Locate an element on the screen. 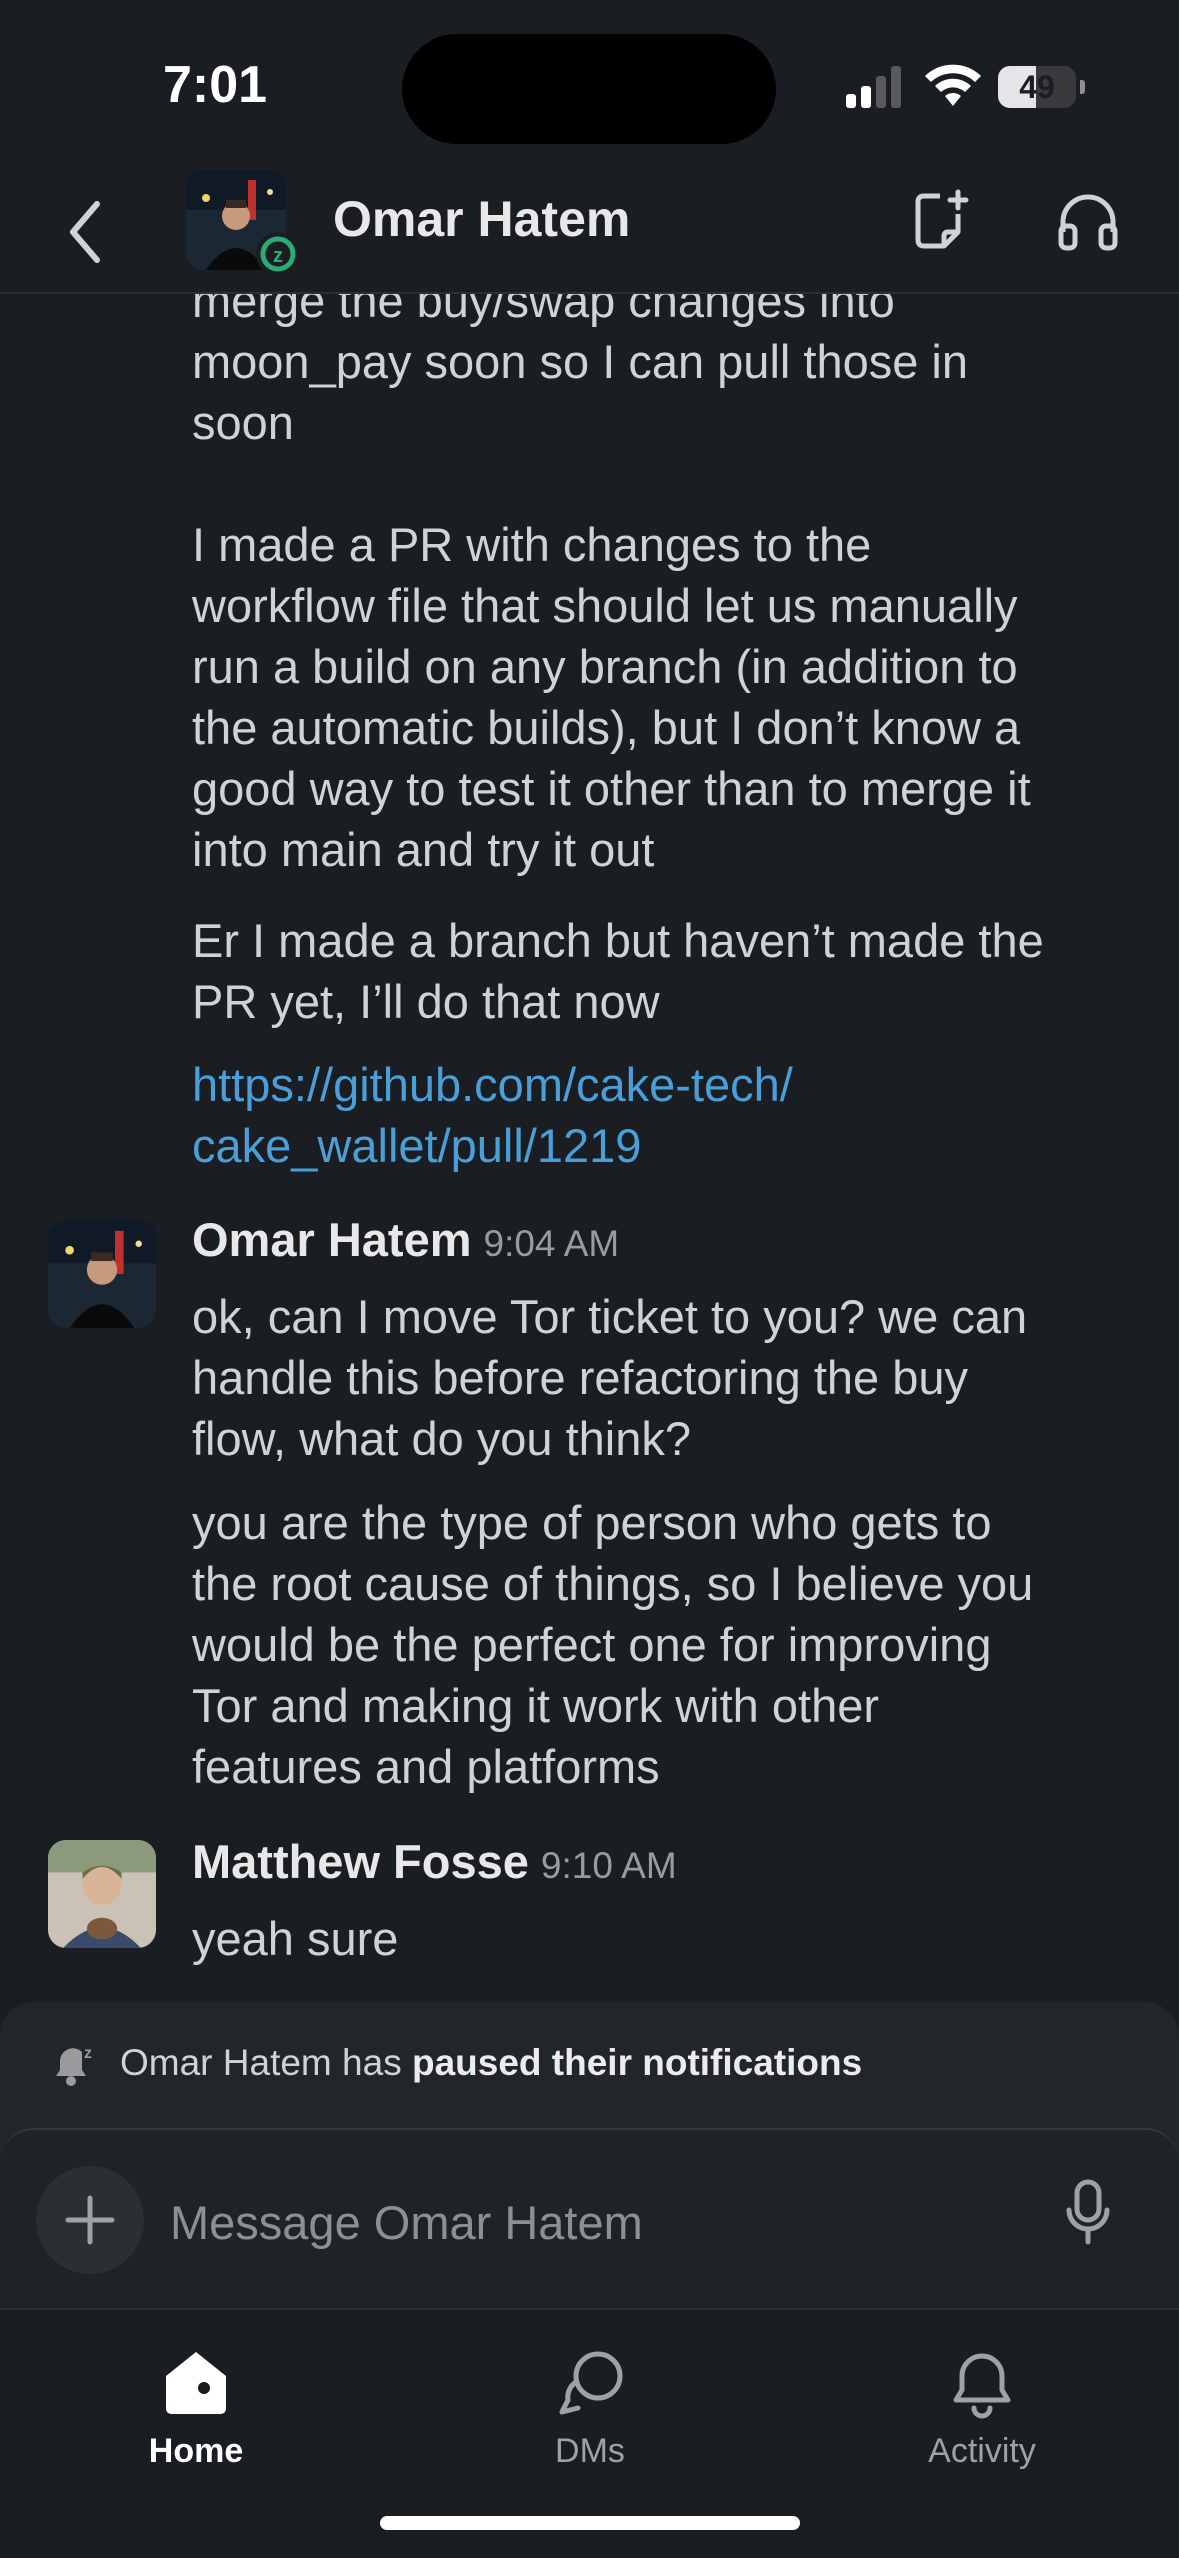 This screenshot has width=1179, height=2558. cellular-signal-icon is located at coordinates (873, 87).